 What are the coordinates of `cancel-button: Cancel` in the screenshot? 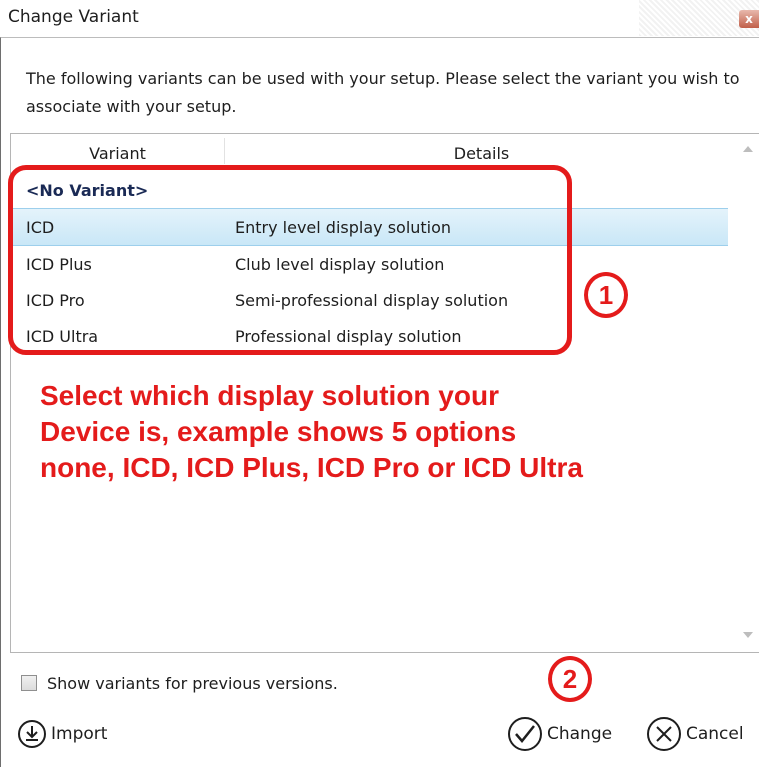 It's located at (695, 734).